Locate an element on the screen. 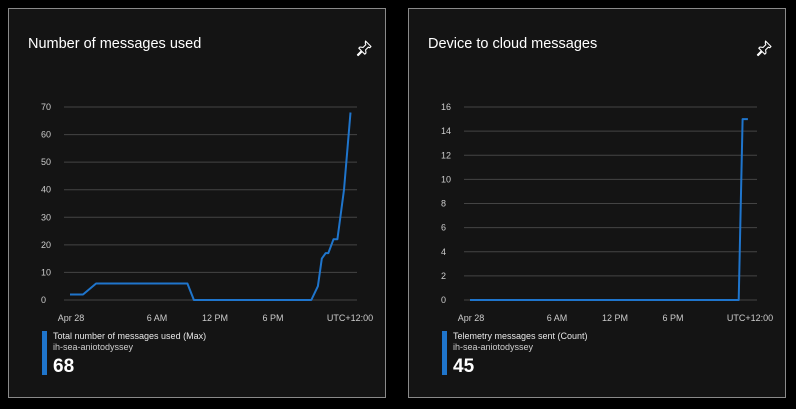 Image resolution: width=796 pixels, height=409 pixels. y-tick-label: 40 is located at coordinates (46, 190).